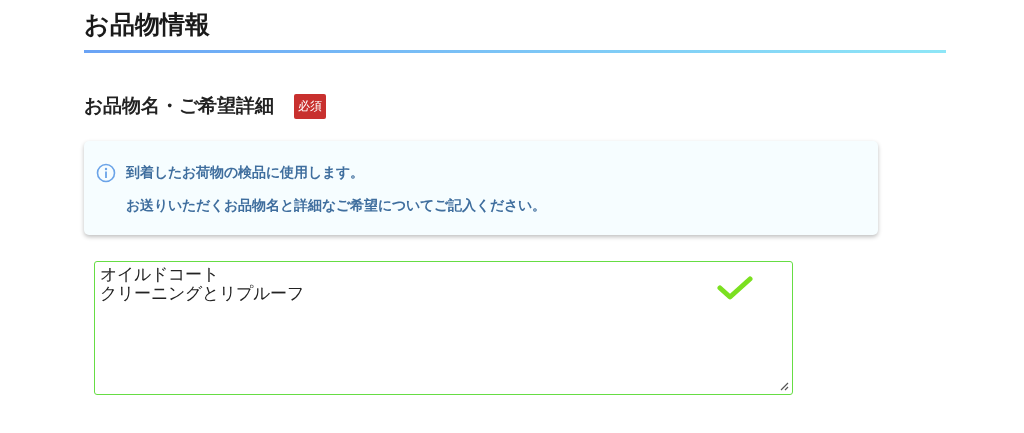 Image resolution: width=1024 pixels, height=433 pixels. What do you see at coordinates (784, 386) in the screenshot?
I see `resize-handle-icon` at bounding box center [784, 386].